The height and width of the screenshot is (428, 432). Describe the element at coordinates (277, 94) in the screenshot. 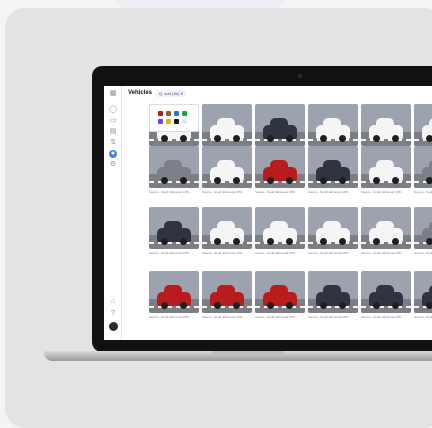

I see `header: Vehicles Q, sort (4k) ✕` at that location.